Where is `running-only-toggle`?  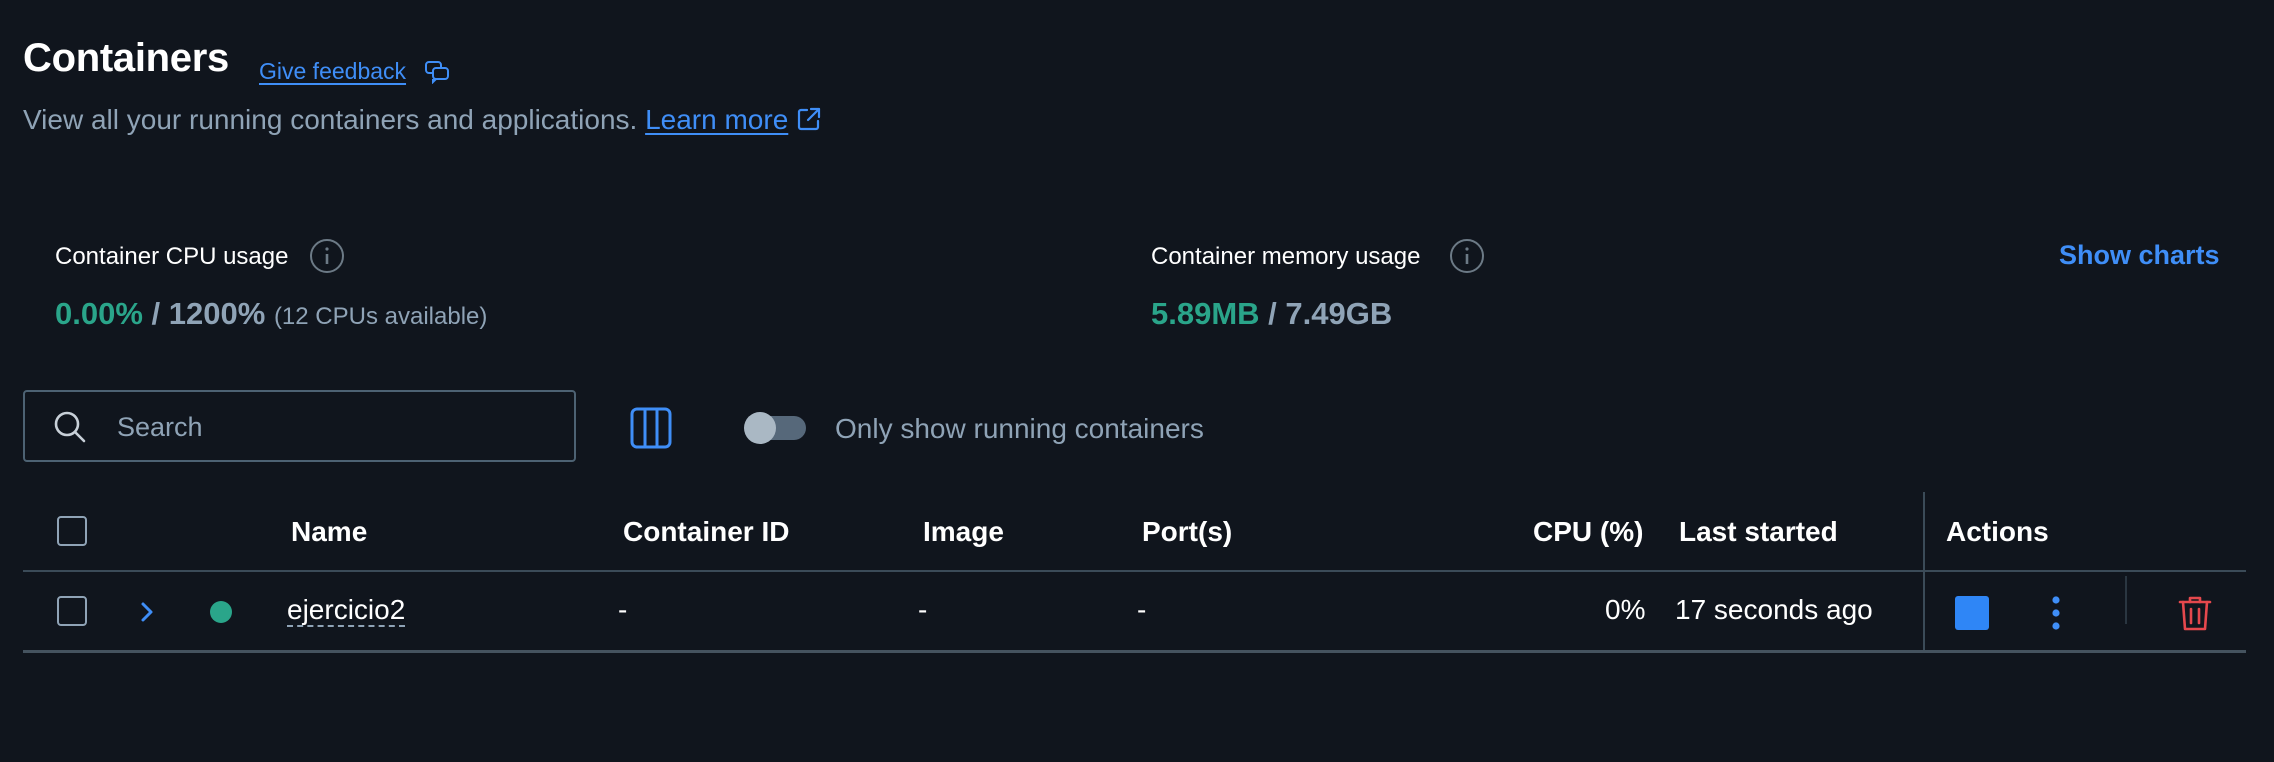 running-only-toggle is located at coordinates (775, 428).